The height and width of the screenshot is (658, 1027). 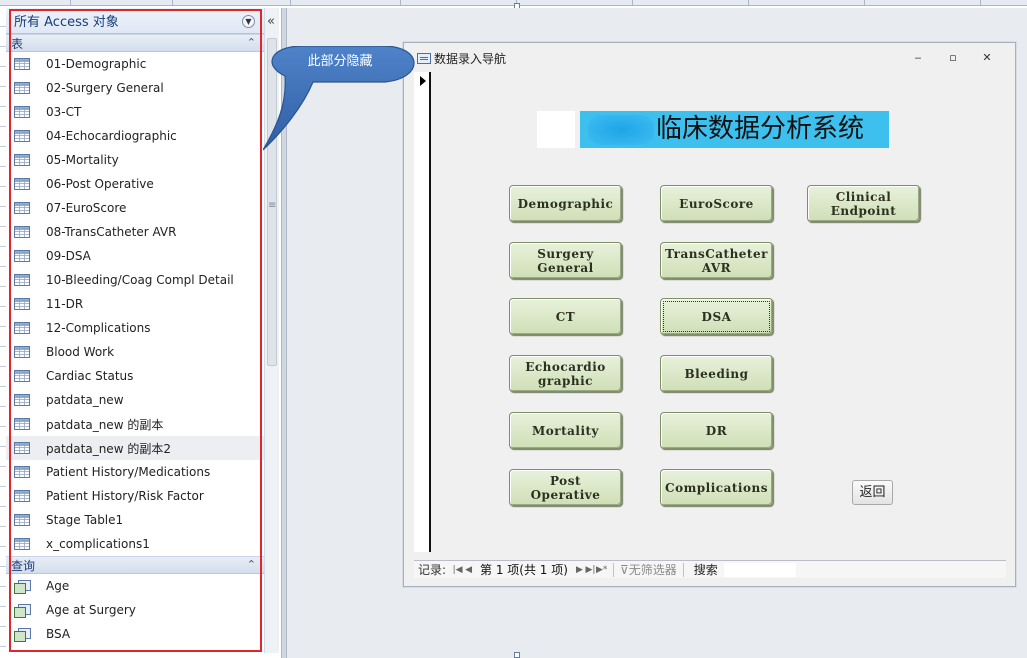 I want to click on table-item: patdata_new 的副本, so click(x=135, y=424).